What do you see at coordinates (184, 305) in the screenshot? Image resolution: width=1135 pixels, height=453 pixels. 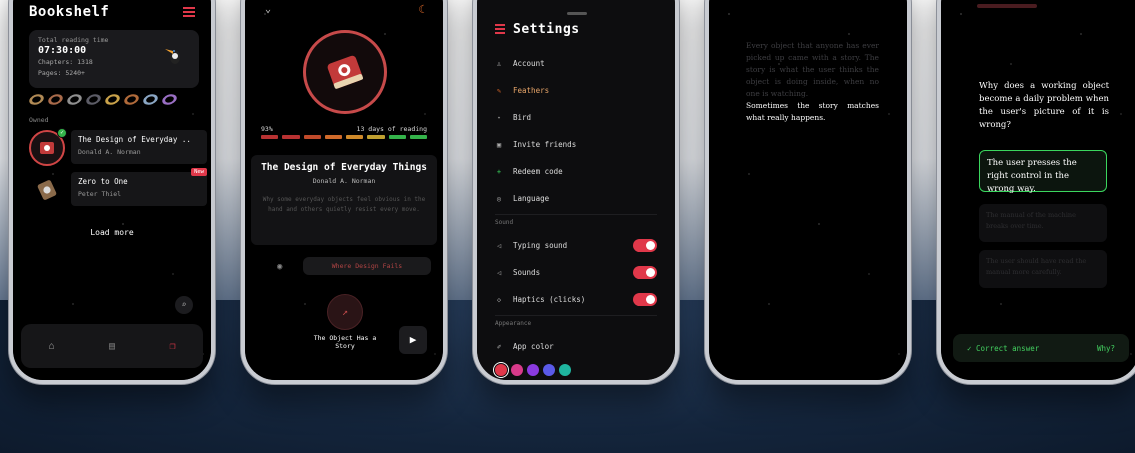 I see `search-icon: ⌕` at bounding box center [184, 305].